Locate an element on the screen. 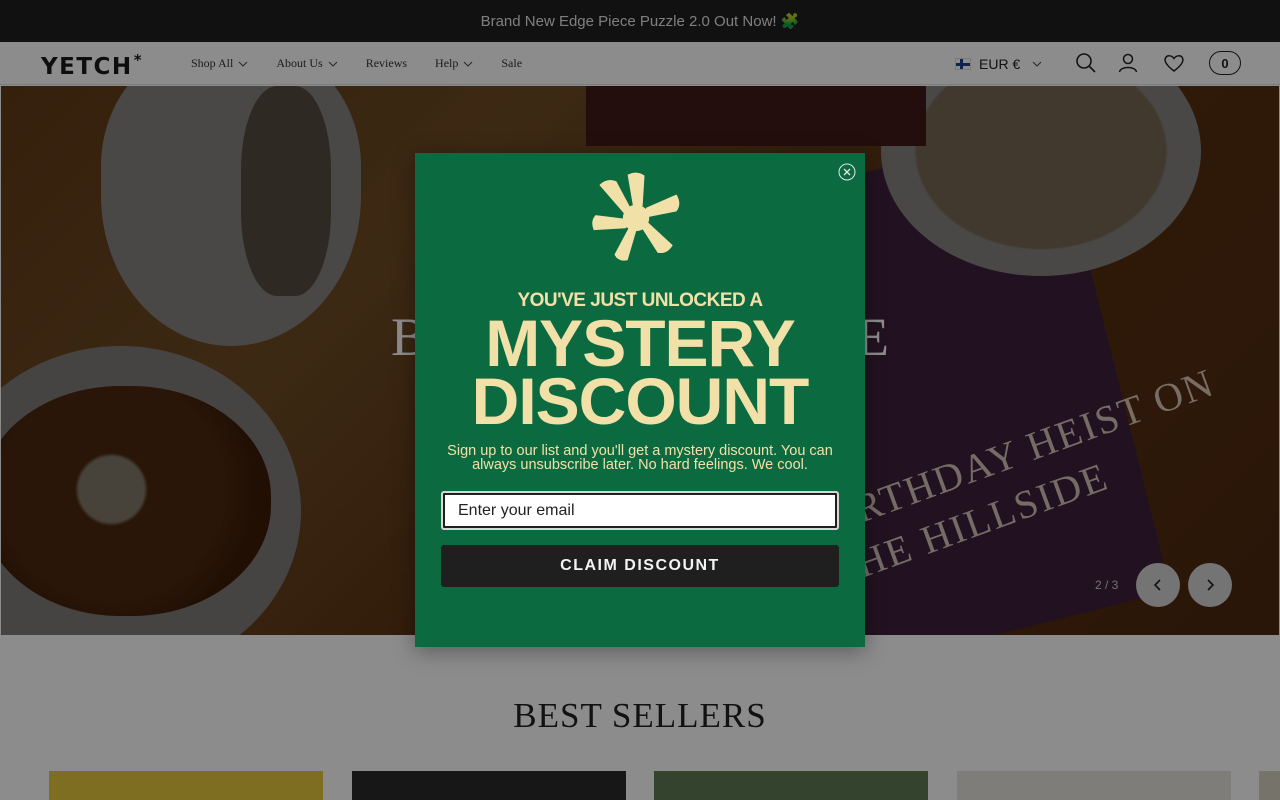 Image resolution: width=1280 pixels, height=800 pixels. asterisk-logo-icon is located at coordinates (636, 216).